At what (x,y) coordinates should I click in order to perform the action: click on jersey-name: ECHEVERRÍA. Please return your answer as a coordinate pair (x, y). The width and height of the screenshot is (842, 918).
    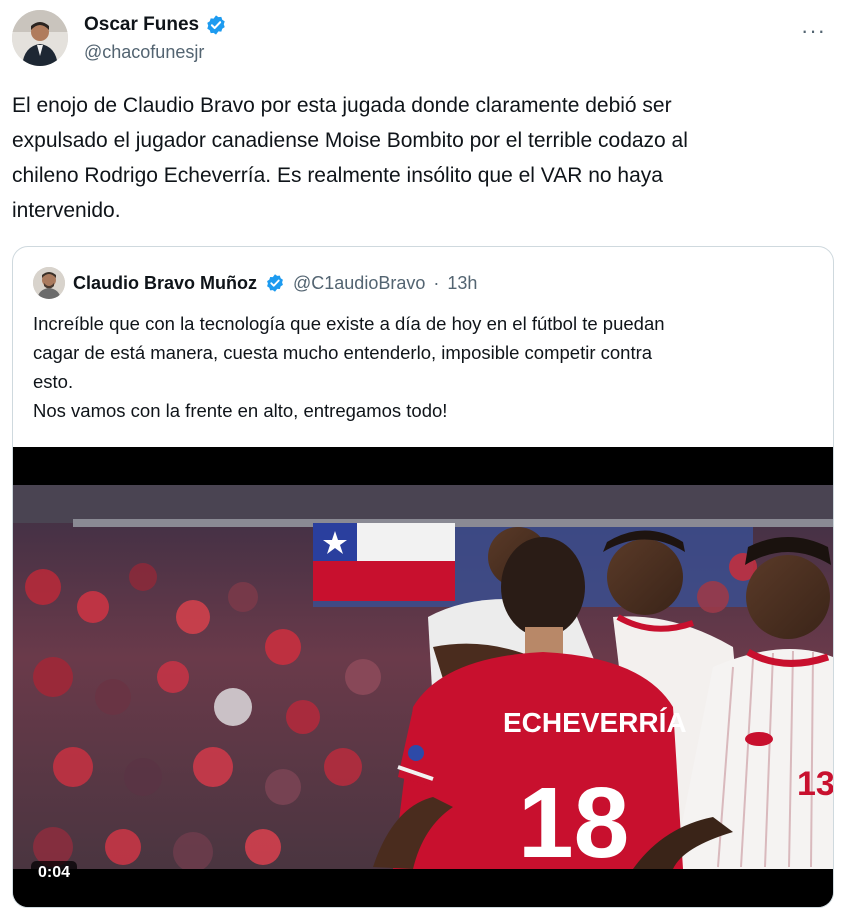
    Looking at the image, I should click on (595, 722).